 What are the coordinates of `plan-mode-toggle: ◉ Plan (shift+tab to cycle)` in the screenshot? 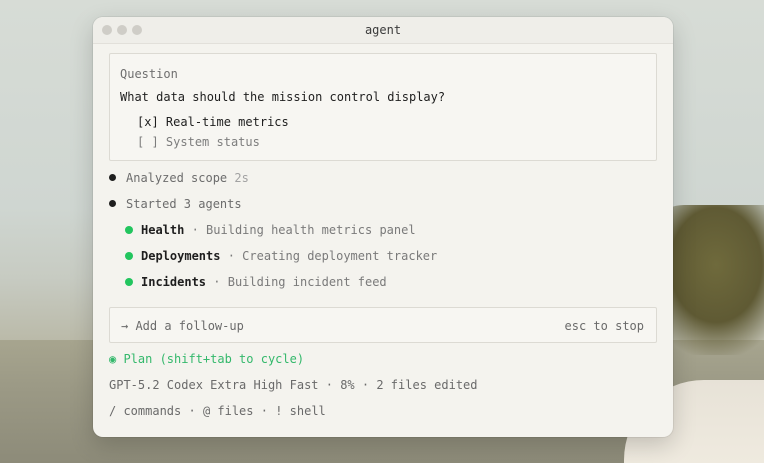 It's located at (206, 359).